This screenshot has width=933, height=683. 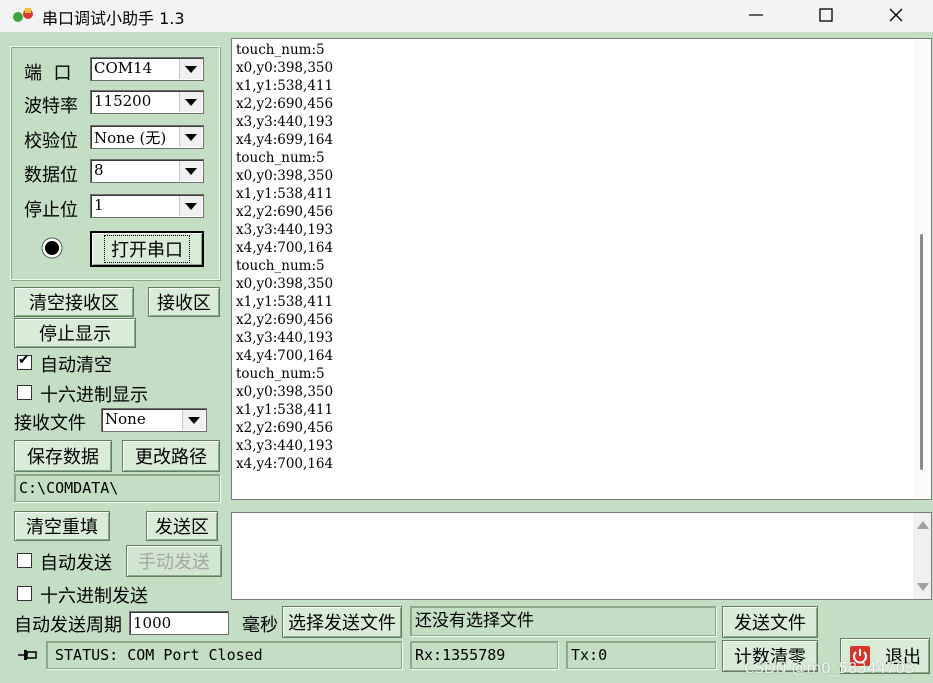 What do you see at coordinates (75, 333) in the screenshot?
I see `stop-display-button: 停止显示` at bounding box center [75, 333].